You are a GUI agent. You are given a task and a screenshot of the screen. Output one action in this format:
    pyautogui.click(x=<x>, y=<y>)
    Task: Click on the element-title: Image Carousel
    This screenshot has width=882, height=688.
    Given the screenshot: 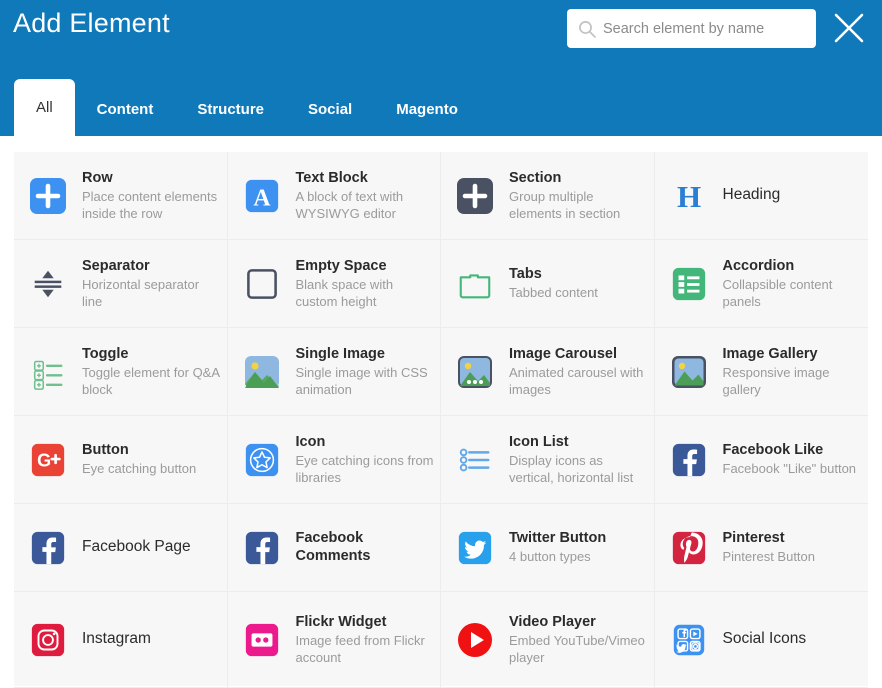 What is the action you would take?
    pyautogui.click(x=563, y=353)
    